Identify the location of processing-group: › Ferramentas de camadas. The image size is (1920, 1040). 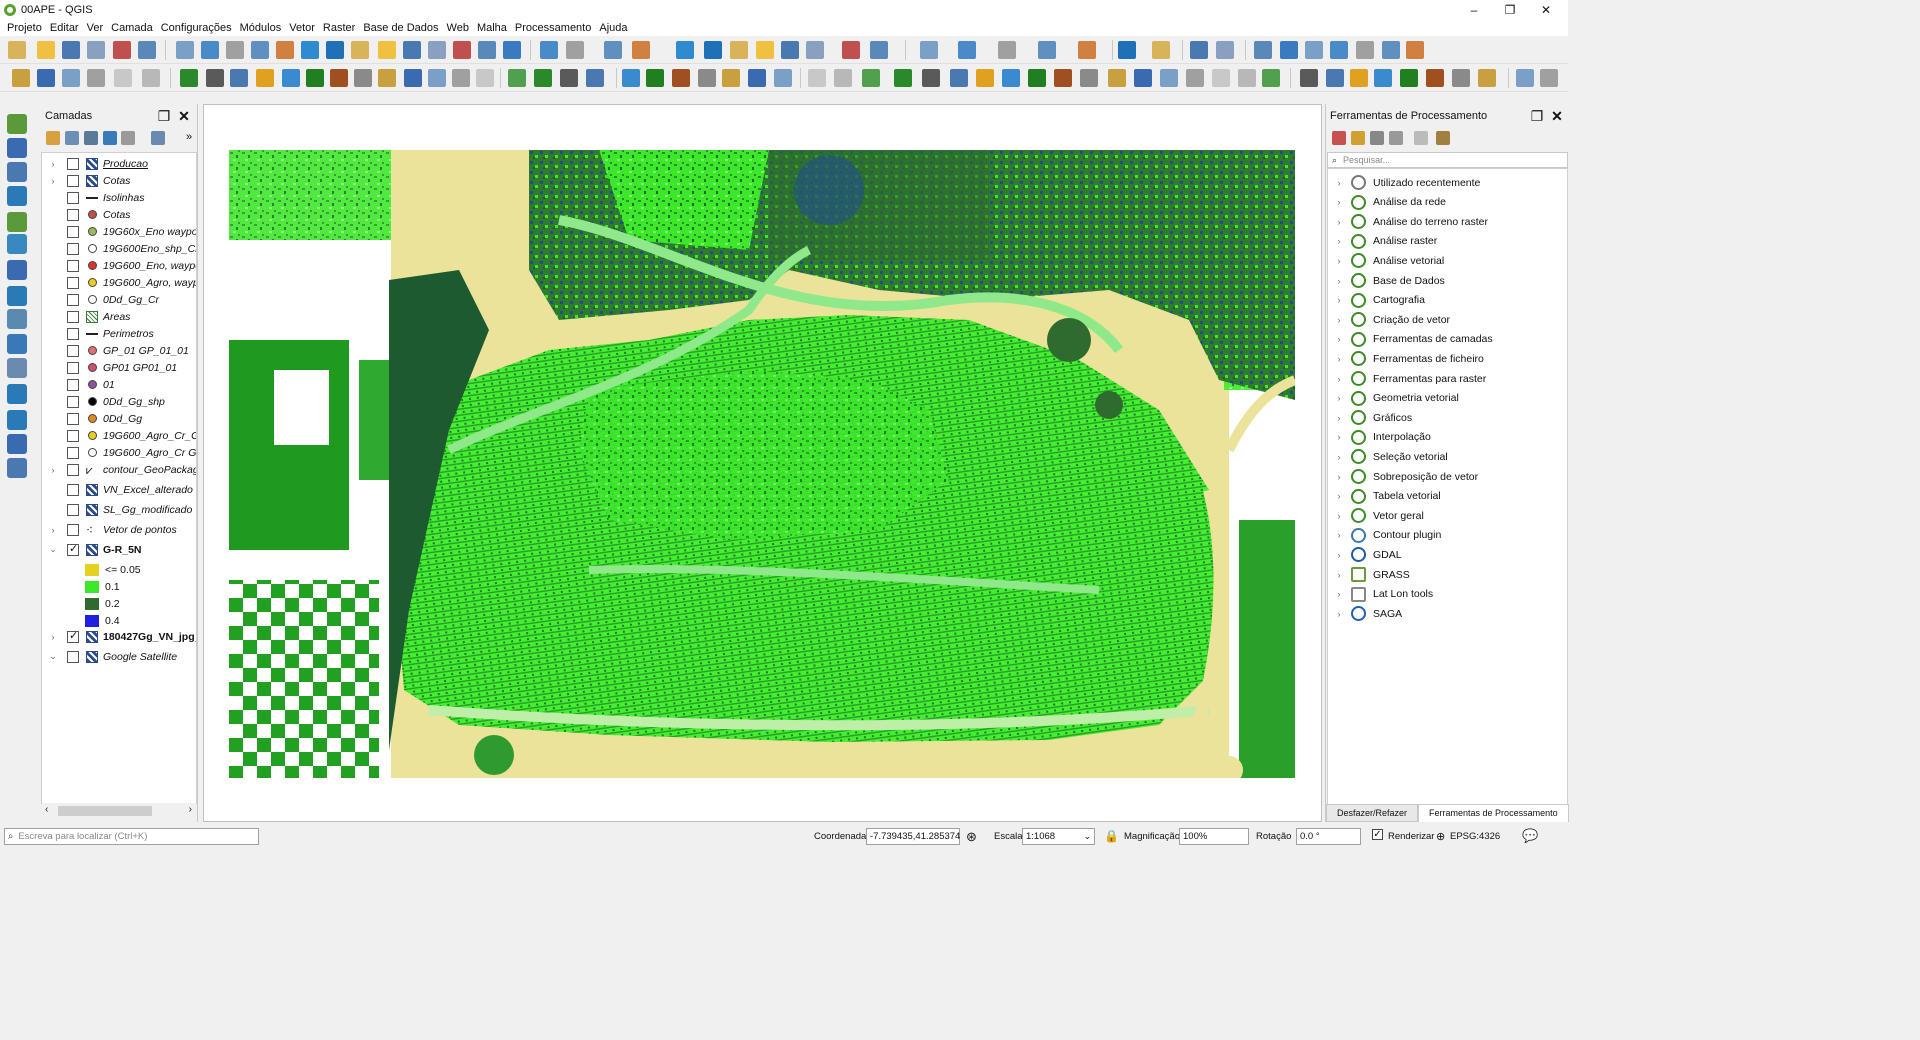
(1410, 339).